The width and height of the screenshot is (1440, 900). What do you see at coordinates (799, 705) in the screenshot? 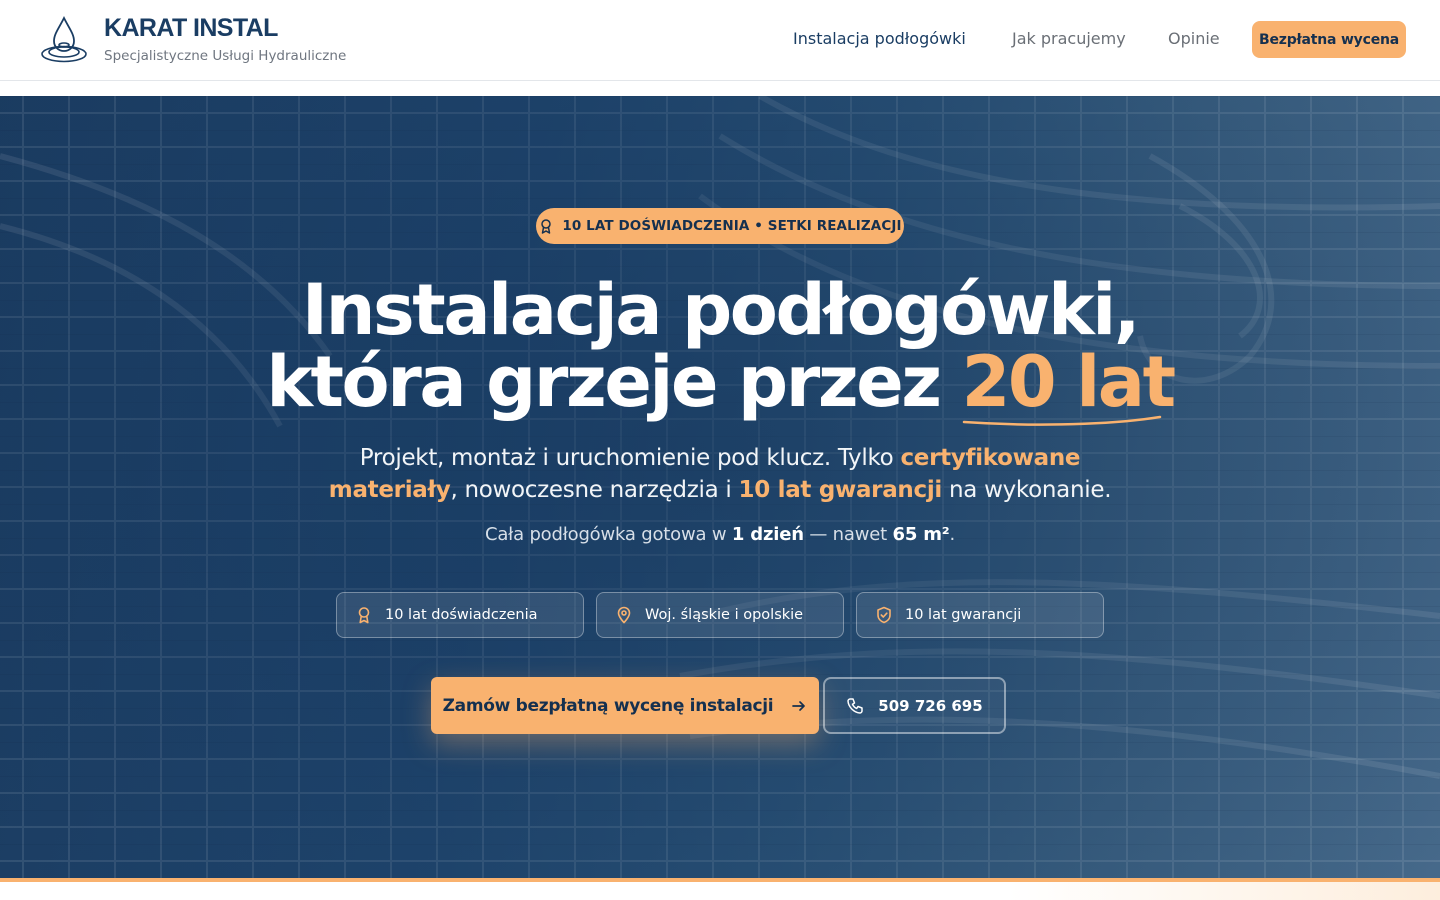
I see `arrow-right-icon` at bounding box center [799, 705].